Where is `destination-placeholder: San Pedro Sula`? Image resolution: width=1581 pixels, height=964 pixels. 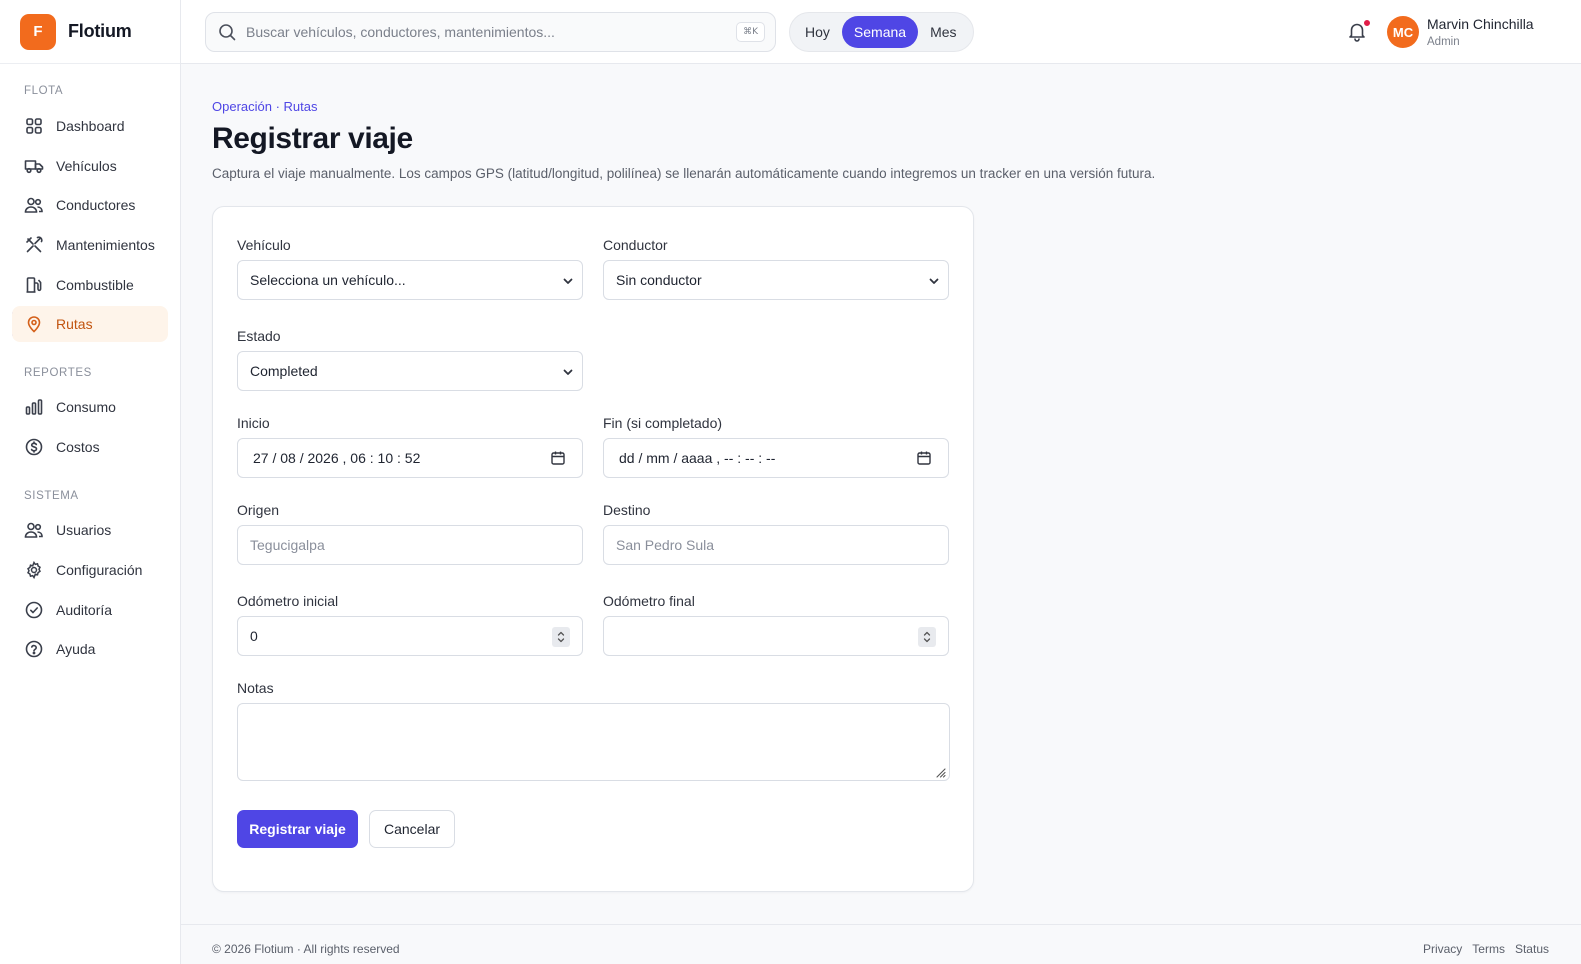 destination-placeholder: San Pedro Sula is located at coordinates (665, 545).